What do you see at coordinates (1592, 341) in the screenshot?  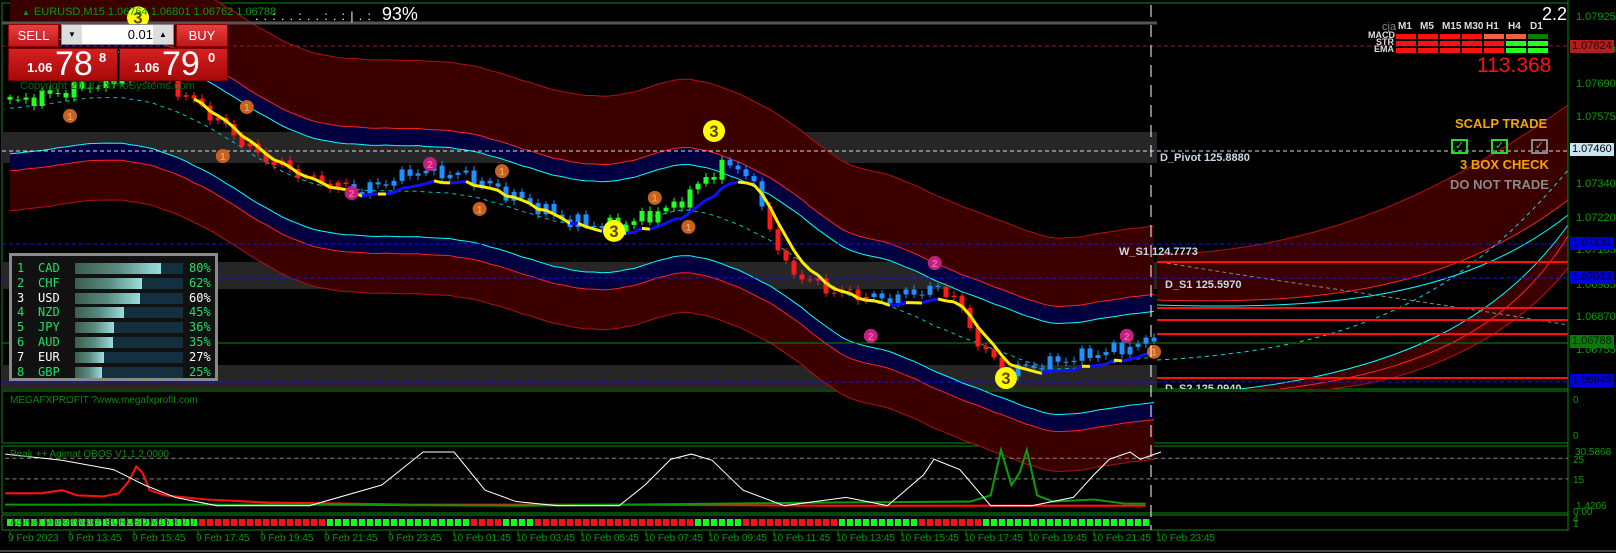 I see `price-tag: 1.06788` at bounding box center [1592, 341].